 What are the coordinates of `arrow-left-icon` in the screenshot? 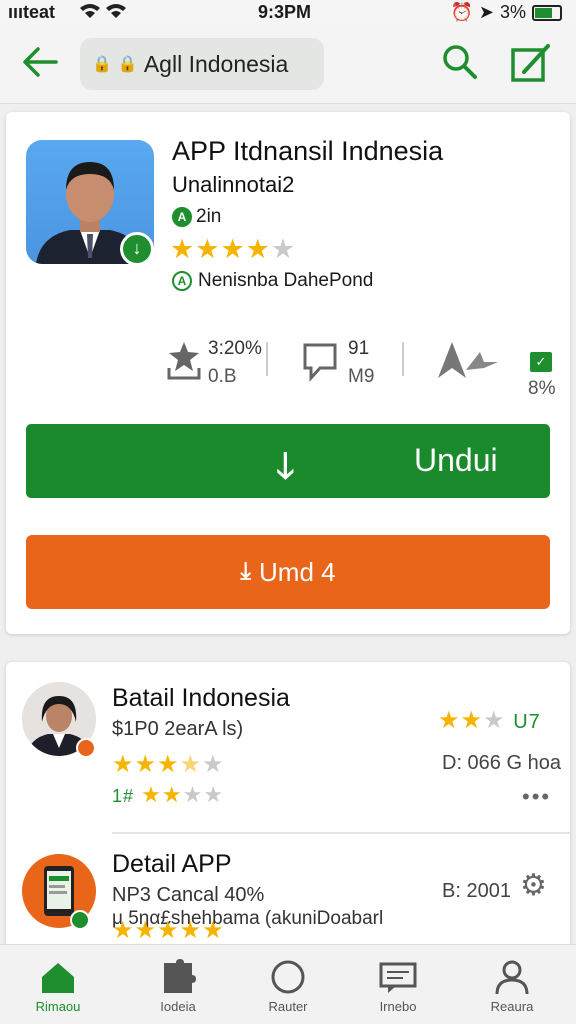 It's located at (40, 62).